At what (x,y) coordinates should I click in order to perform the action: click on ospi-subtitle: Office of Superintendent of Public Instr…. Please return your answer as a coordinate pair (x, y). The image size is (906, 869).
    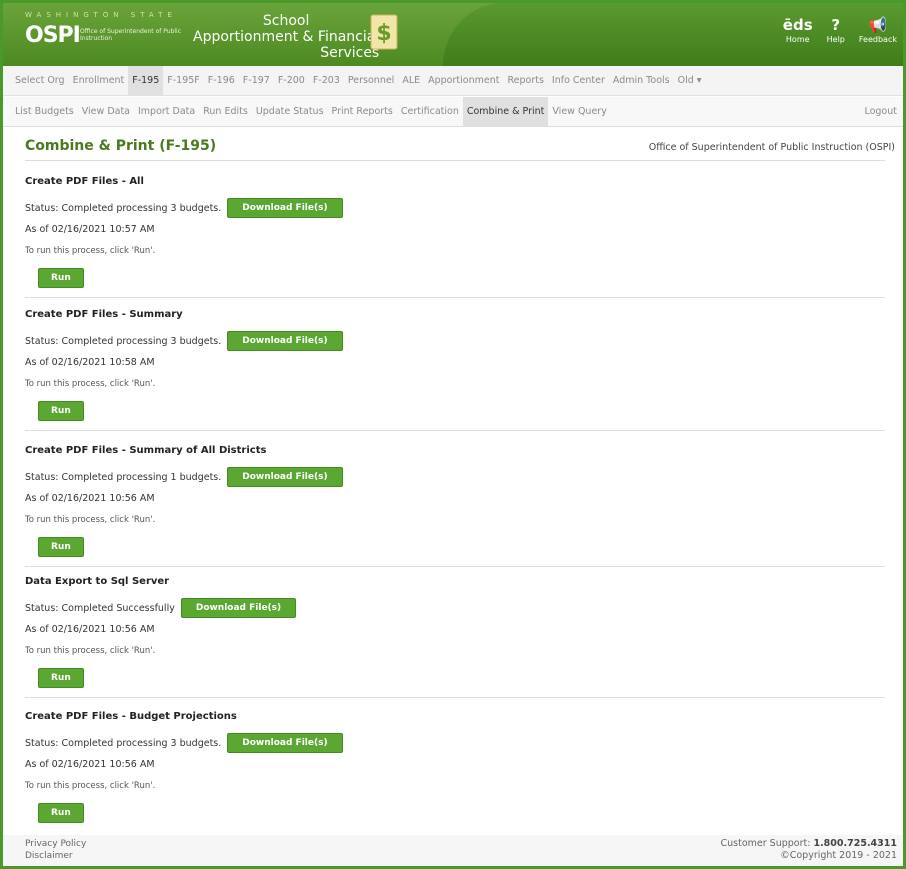
    Looking at the image, I should click on (131, 35).